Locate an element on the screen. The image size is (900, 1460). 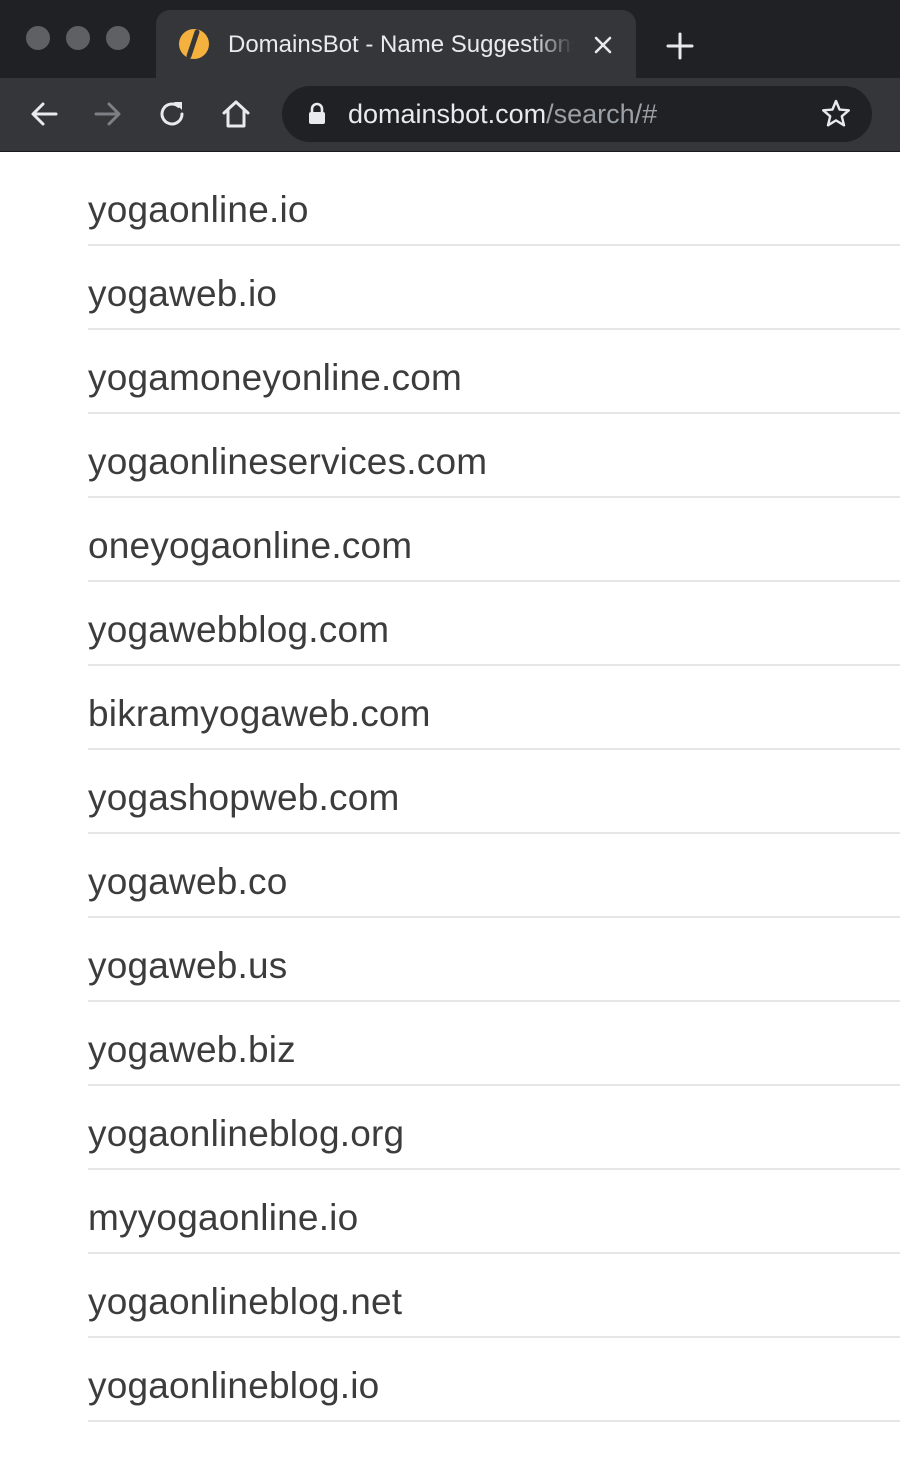
domain-name: yogaonlineservices.com is located at coordinates (287, 462).